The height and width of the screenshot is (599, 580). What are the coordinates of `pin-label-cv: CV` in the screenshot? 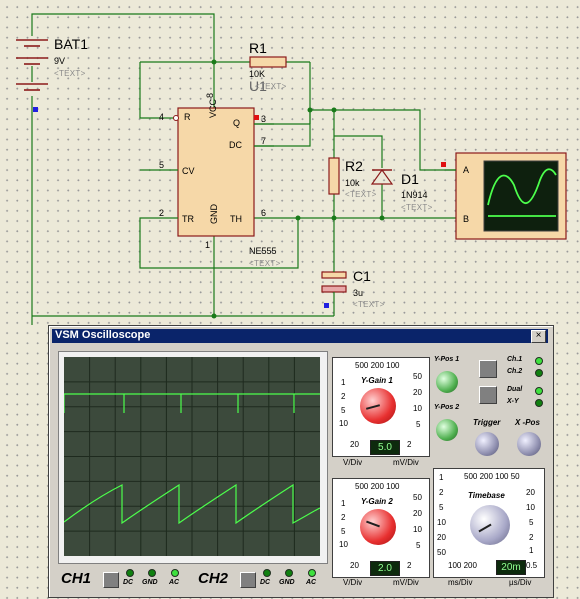 It's located at (188, 171).